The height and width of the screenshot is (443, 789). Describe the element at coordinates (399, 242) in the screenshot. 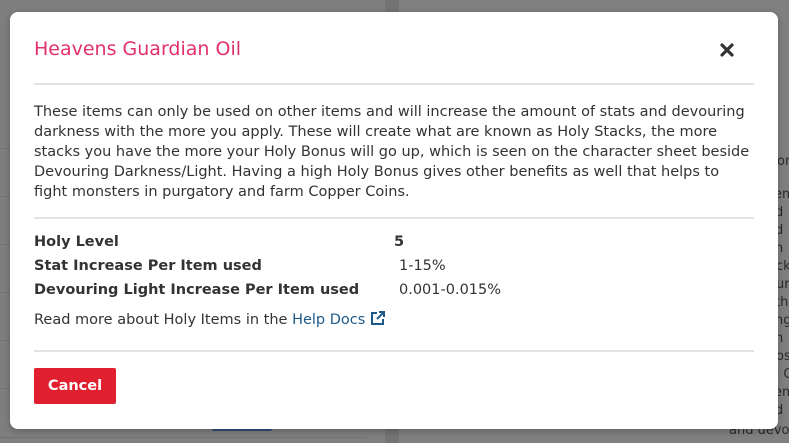

I see `holy-level-value: 5` at that location.